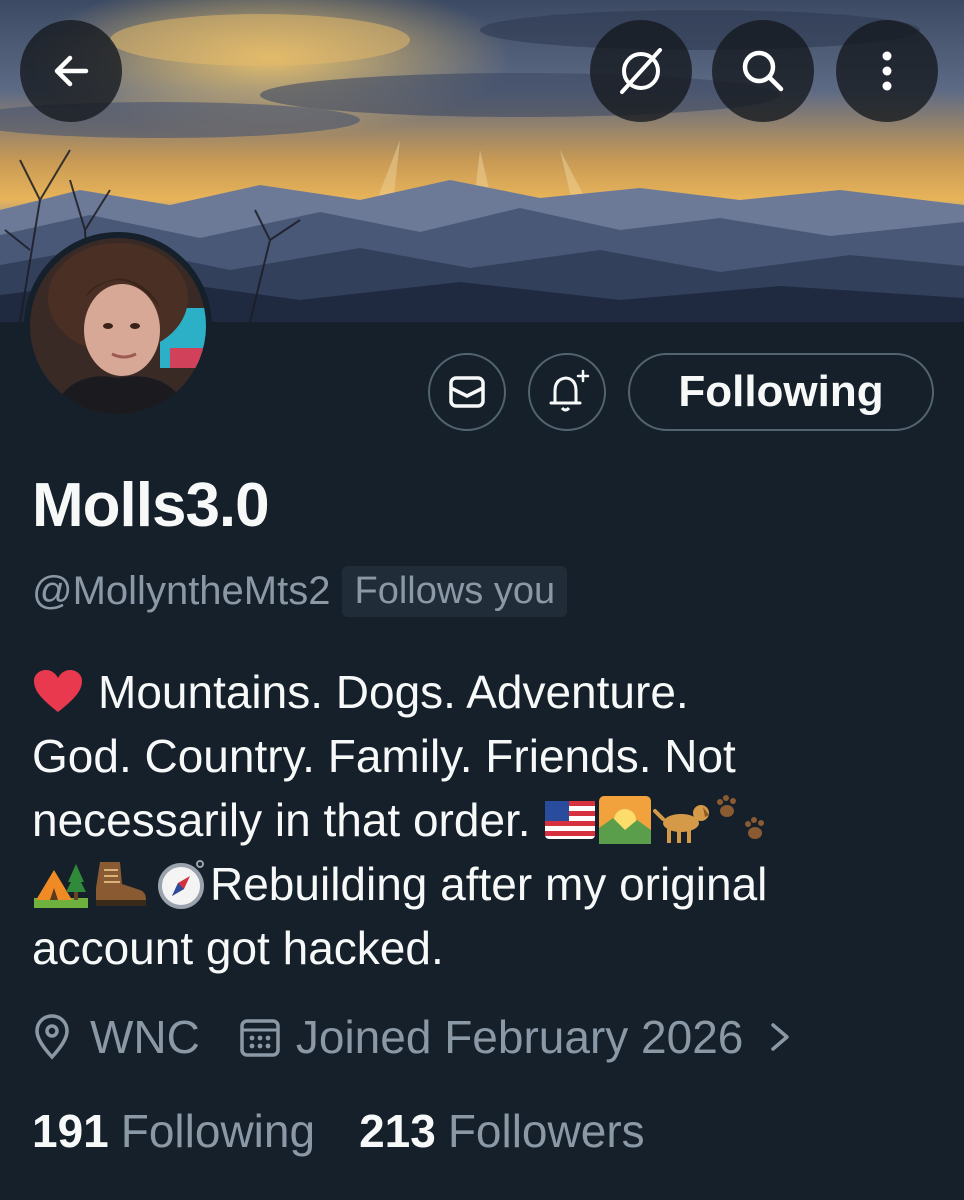  I want to click on display-name: Molls3.0, so click(151, 505).